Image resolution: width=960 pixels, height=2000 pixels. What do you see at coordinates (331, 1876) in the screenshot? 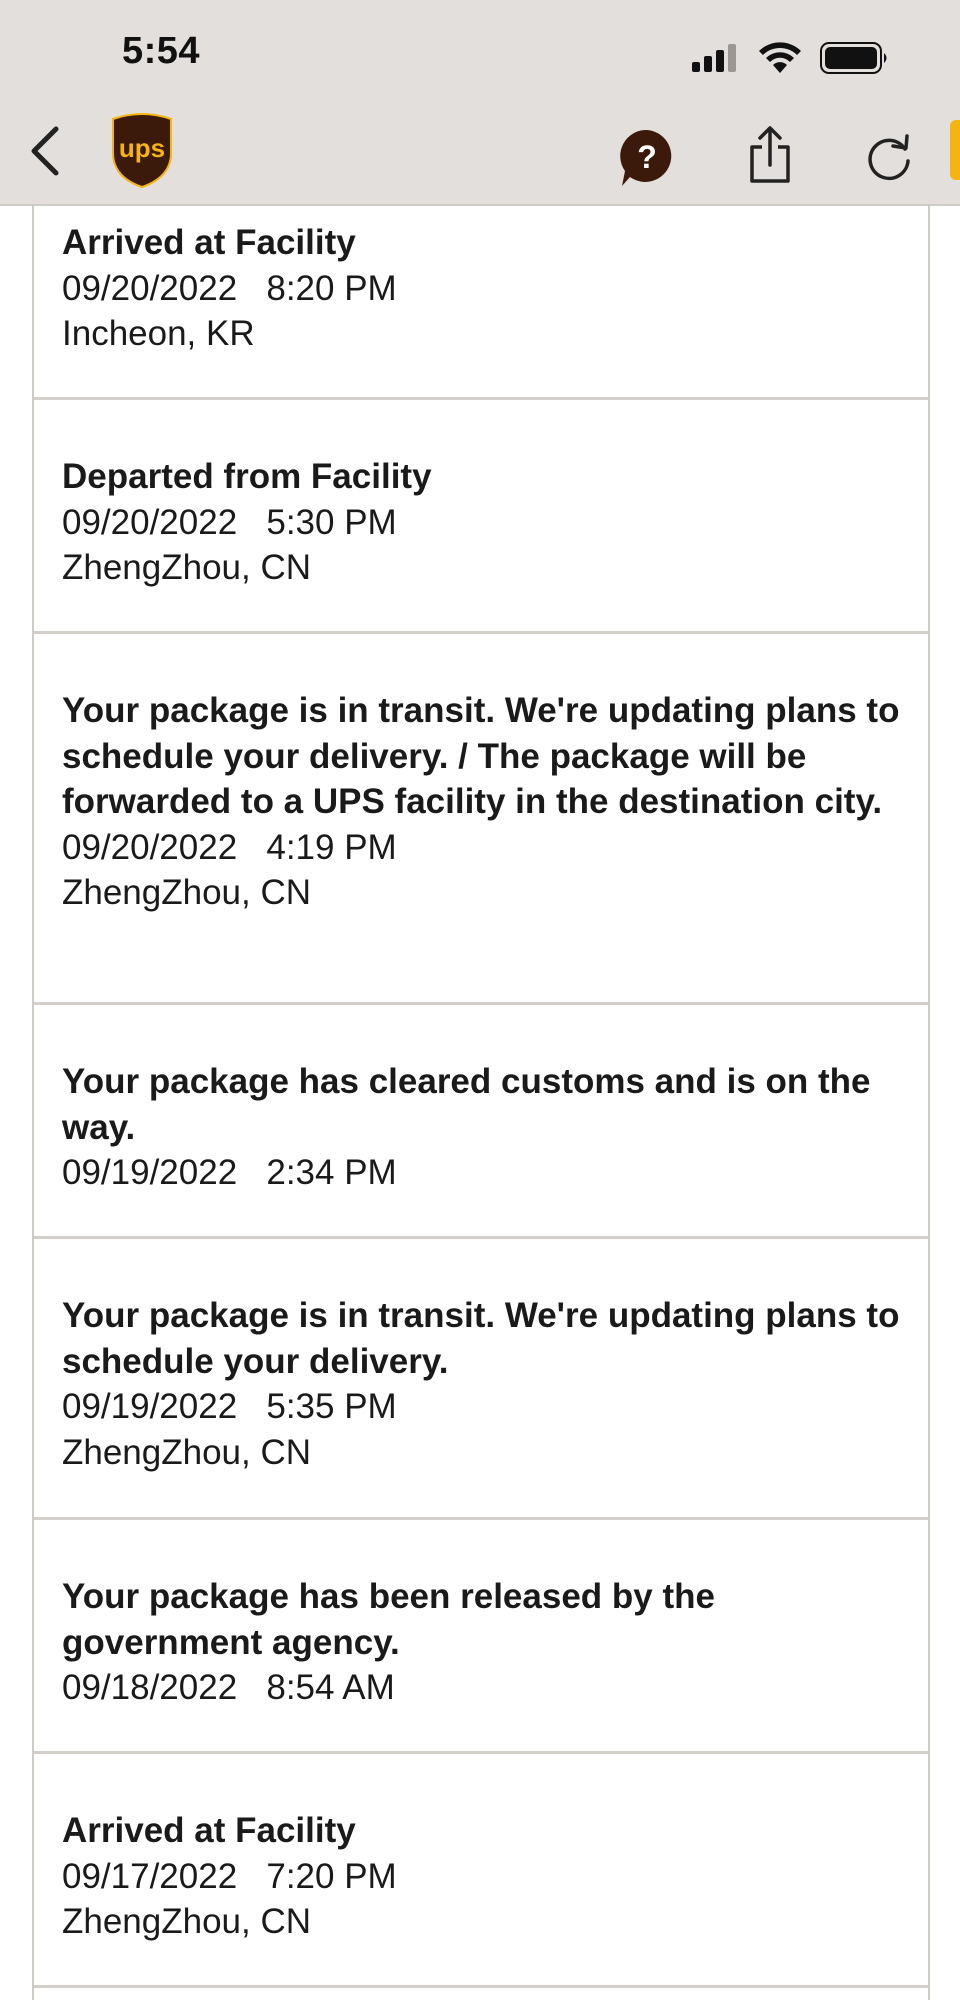
I see `event-time: 7:20 PM` at bounding box center [331, 1876].